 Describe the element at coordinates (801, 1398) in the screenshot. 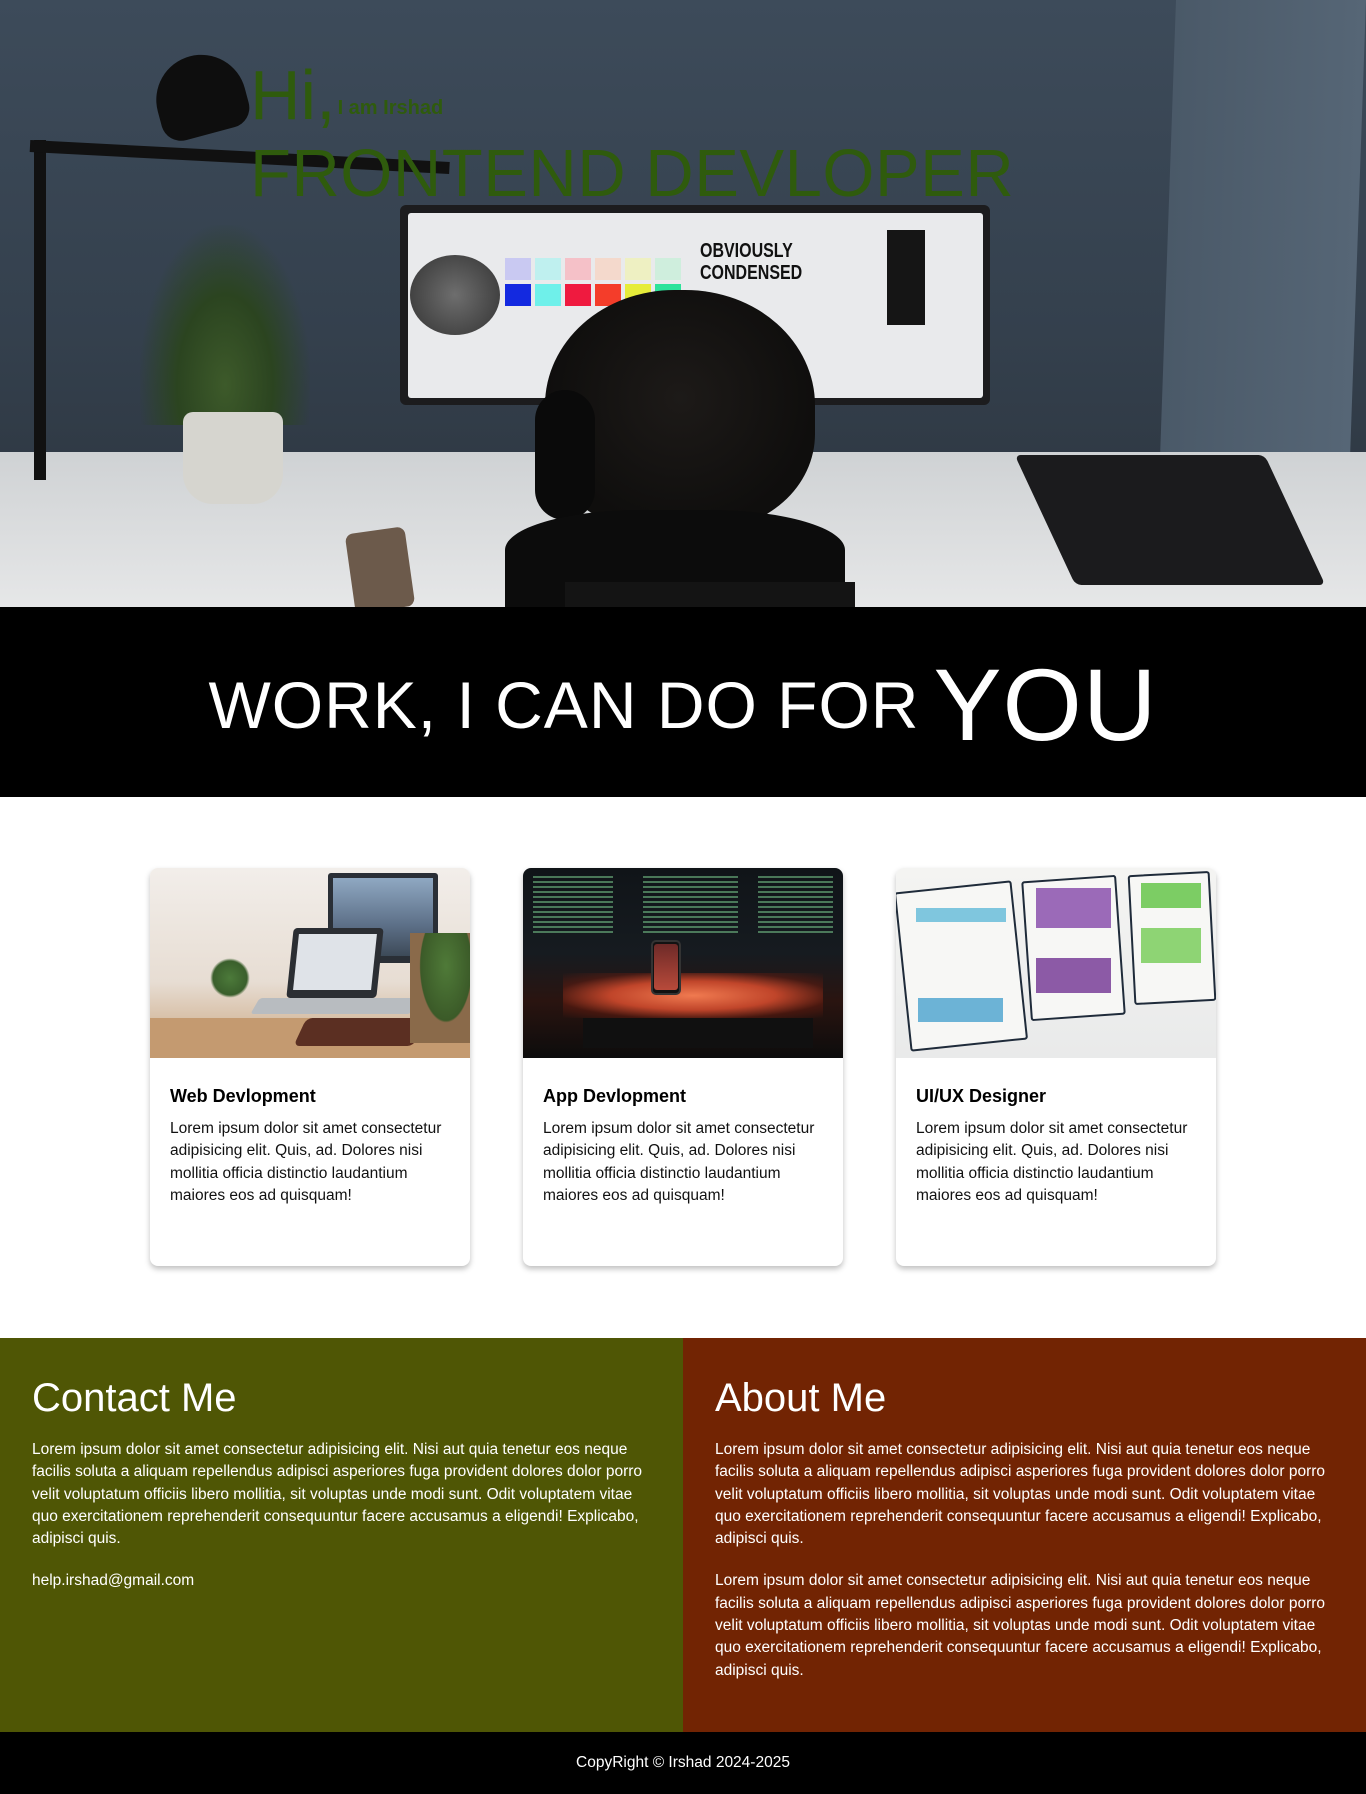

I see `about-title: About Me` at that location.